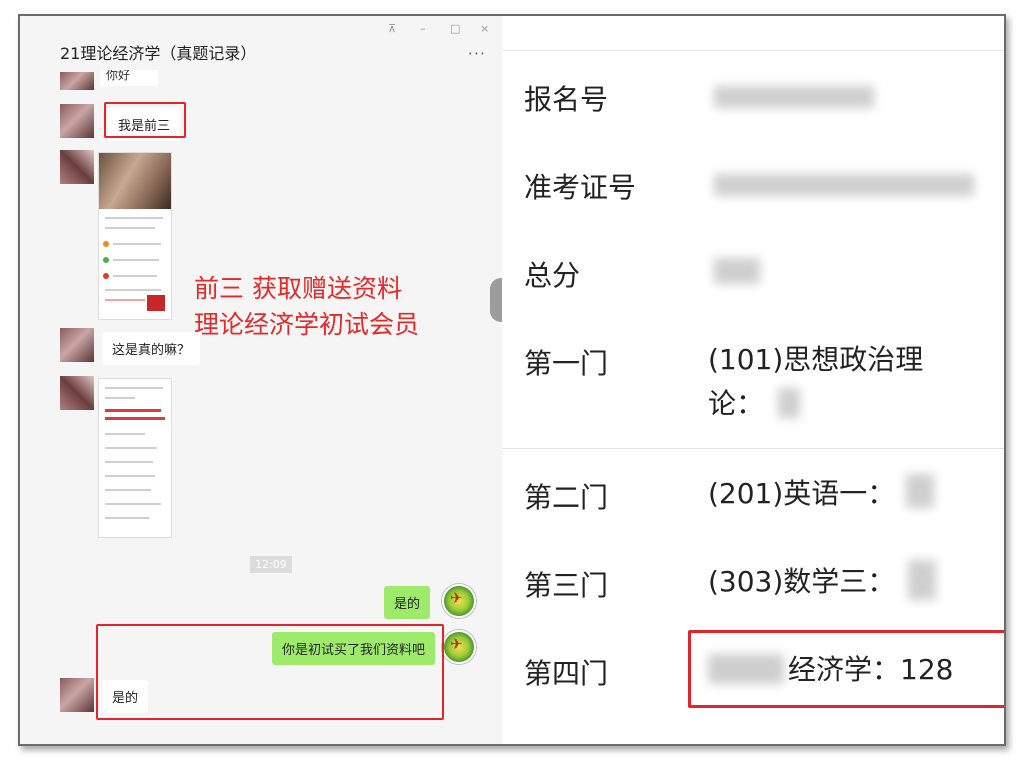 This screenshot has height=758, width=1016. What do you see at coordinates (106, 244) in the screenshot?
I see `orange-dot-icon` at bounding box center [106, 244].